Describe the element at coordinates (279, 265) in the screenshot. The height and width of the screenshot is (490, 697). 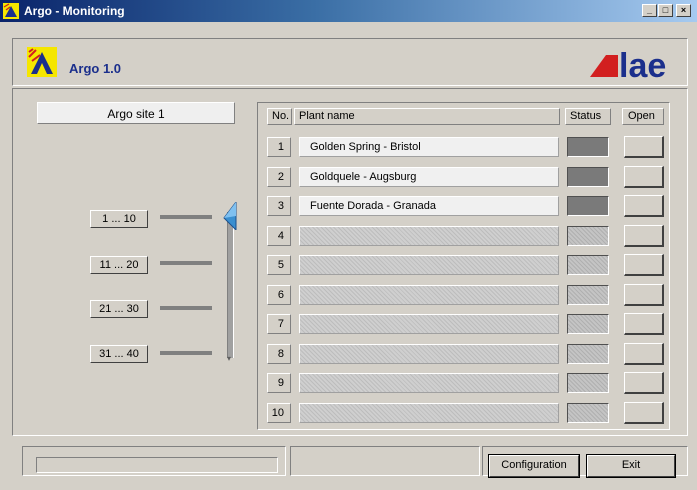
I see `row-number: 5` at that location.